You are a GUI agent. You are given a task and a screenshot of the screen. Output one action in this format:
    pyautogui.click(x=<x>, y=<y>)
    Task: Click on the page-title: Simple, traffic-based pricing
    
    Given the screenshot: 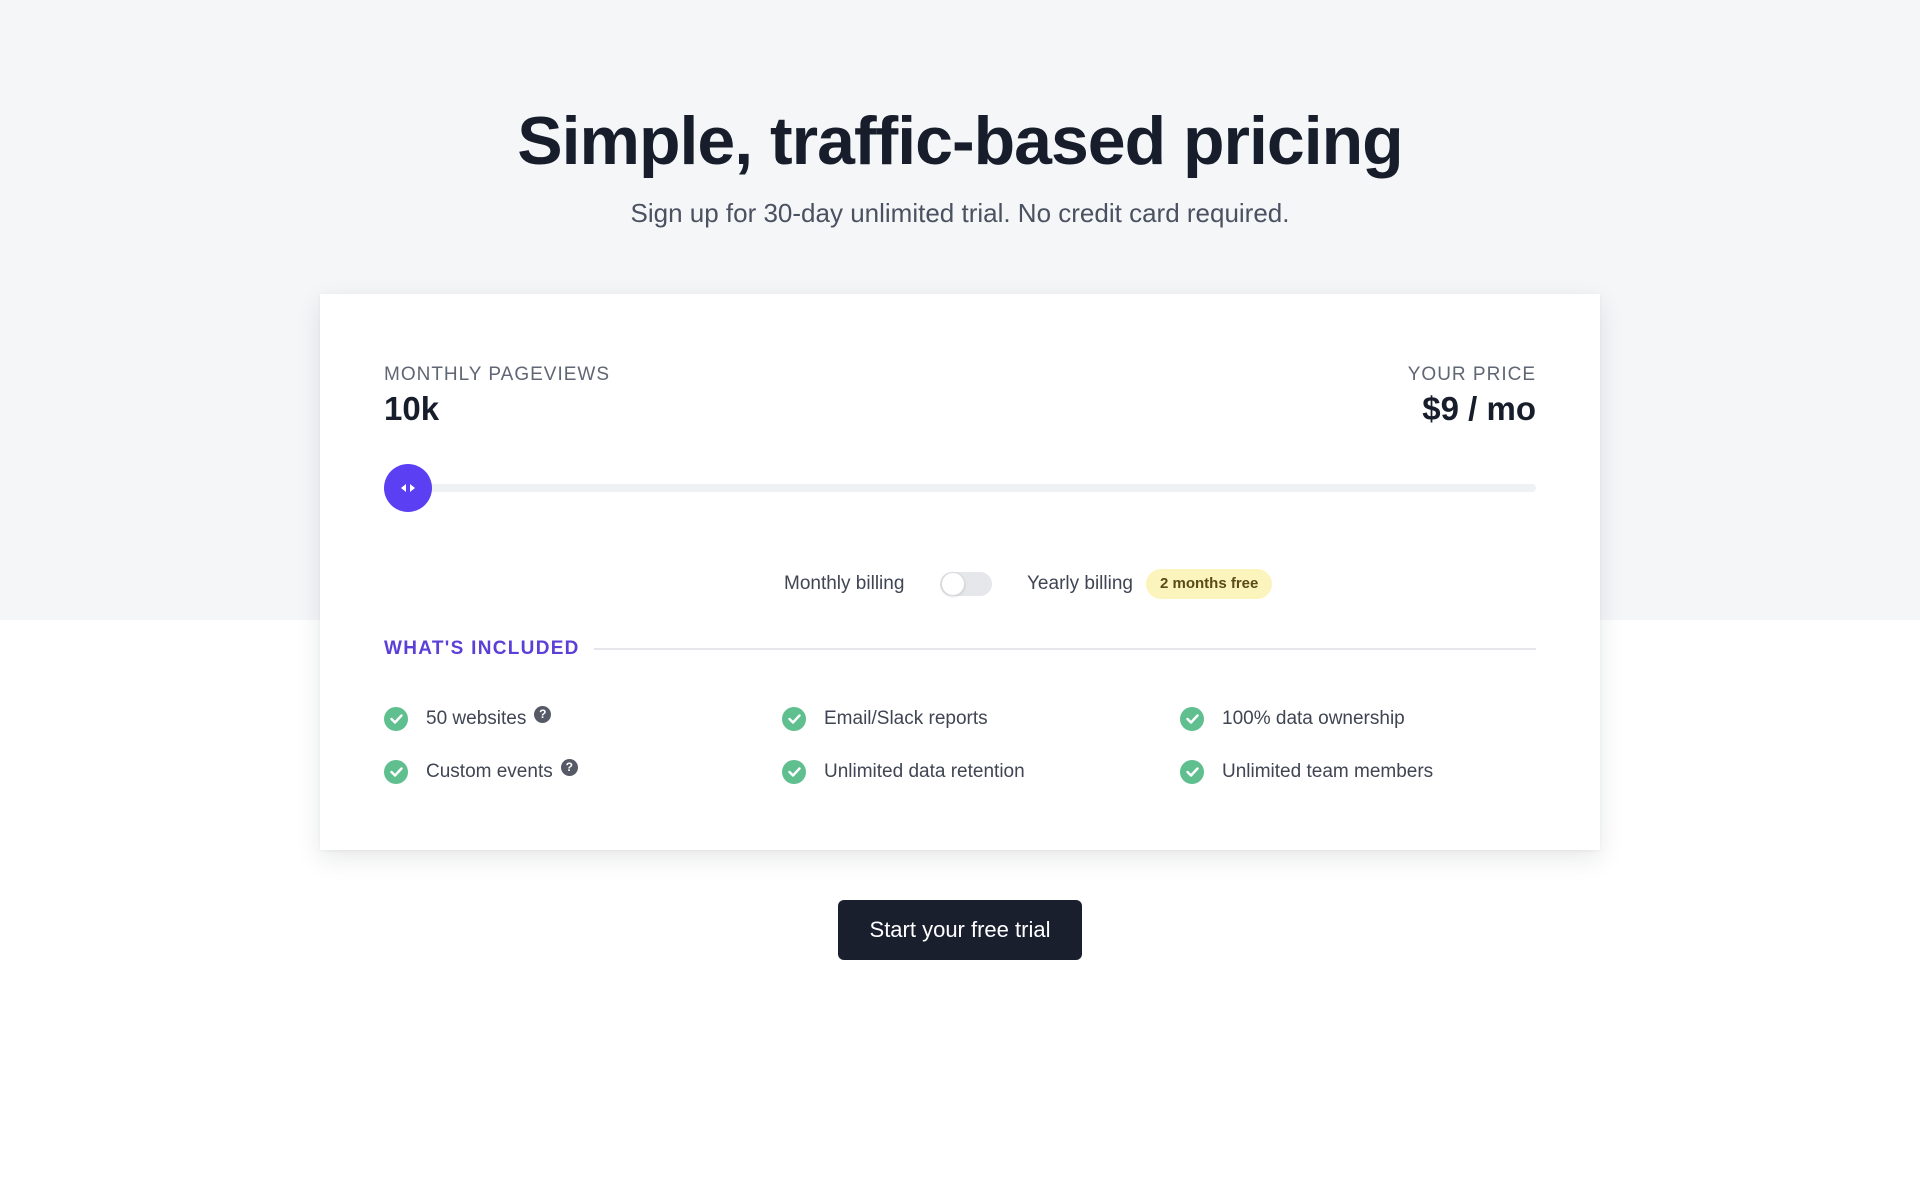 What is the action you would take?
    pyautogui.click(x=960, y=141)
    